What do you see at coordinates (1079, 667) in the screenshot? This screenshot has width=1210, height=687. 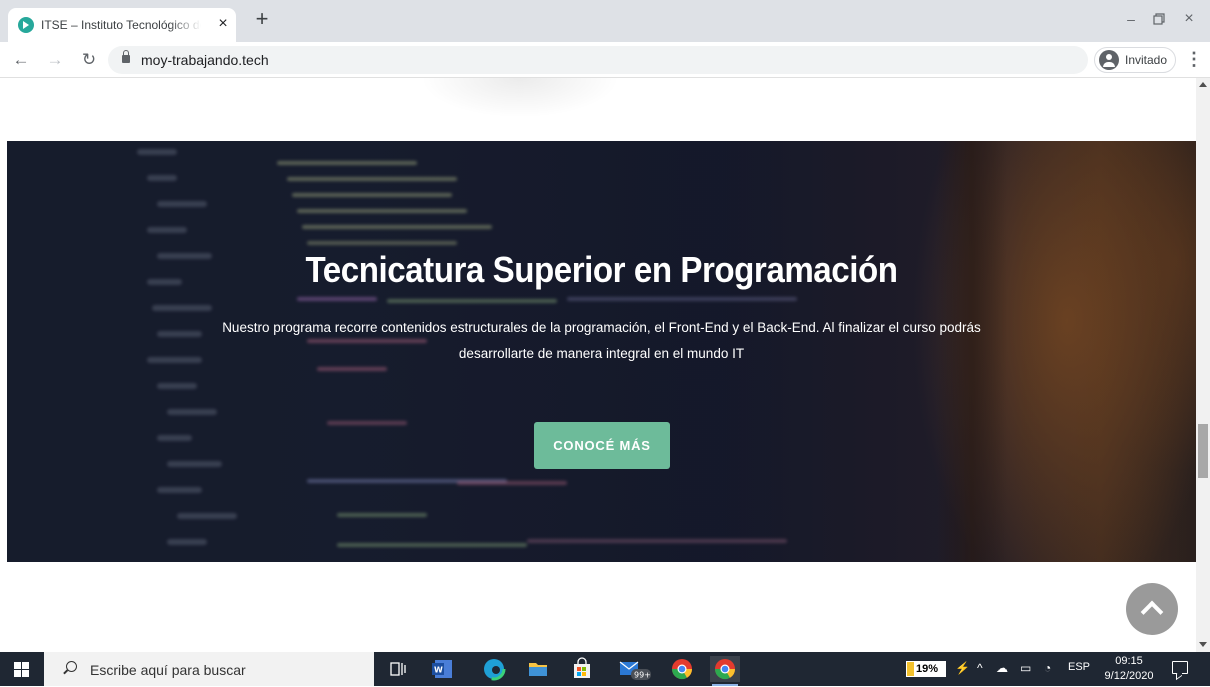 I see `language-indicator: ESP` at bounding box center [1079, 667].